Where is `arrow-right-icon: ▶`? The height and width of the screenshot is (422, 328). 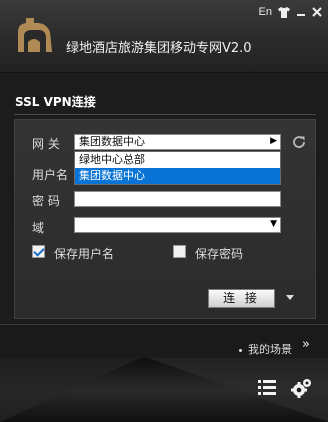 arrow-right-icon: ▶ is located at coordinates (273, 141).